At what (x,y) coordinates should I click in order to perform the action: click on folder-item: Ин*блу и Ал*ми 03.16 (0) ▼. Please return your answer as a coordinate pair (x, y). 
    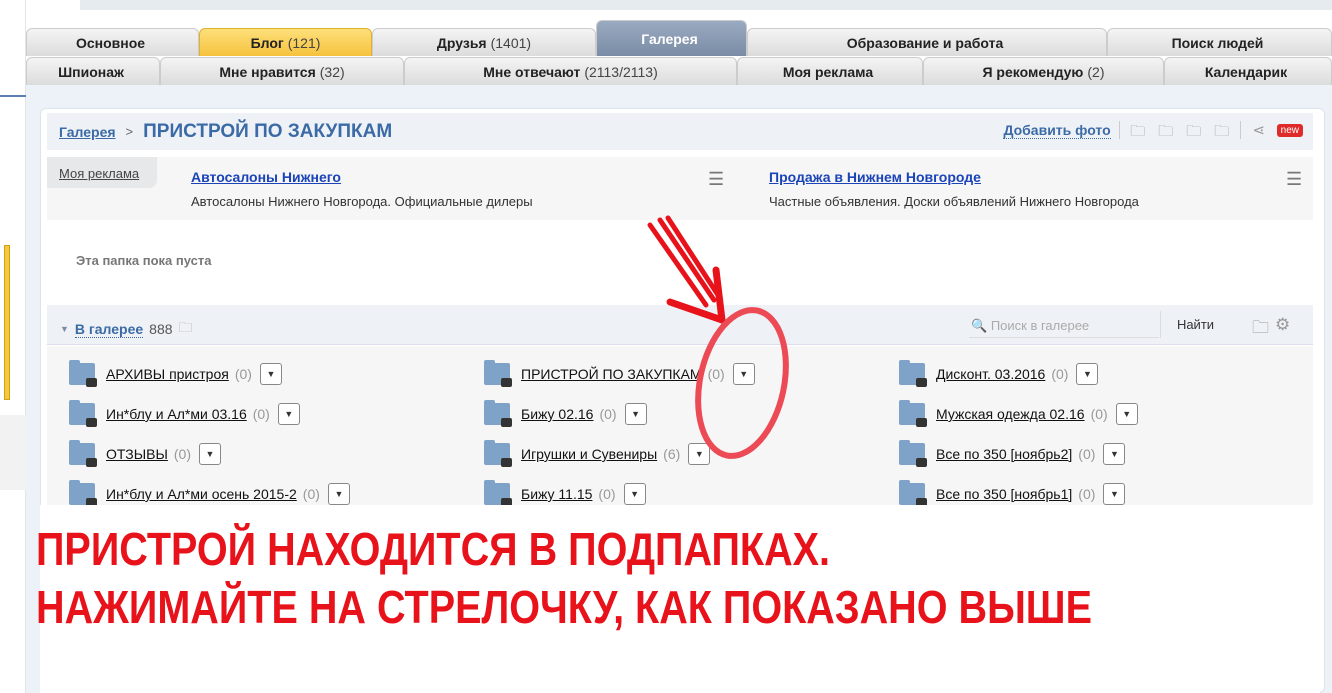
    Looking at the image, I should click on (184, 413).